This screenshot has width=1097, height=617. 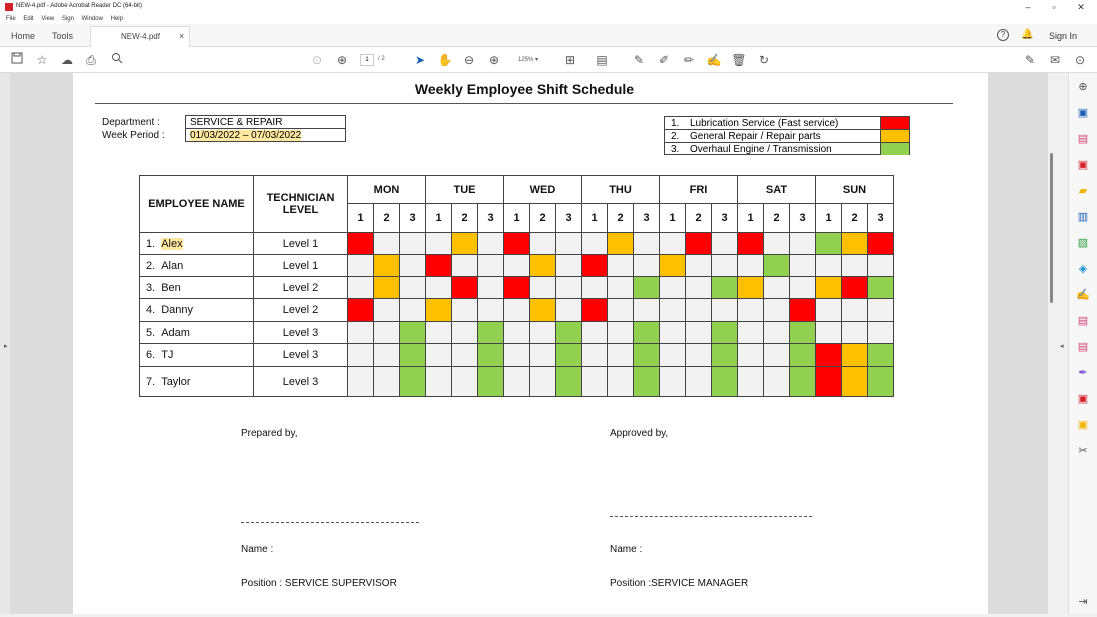 What do you see at coordinates (177, 310) in the screenshot?
I see `employee-name: Danny` at bounding box center [177, 310].